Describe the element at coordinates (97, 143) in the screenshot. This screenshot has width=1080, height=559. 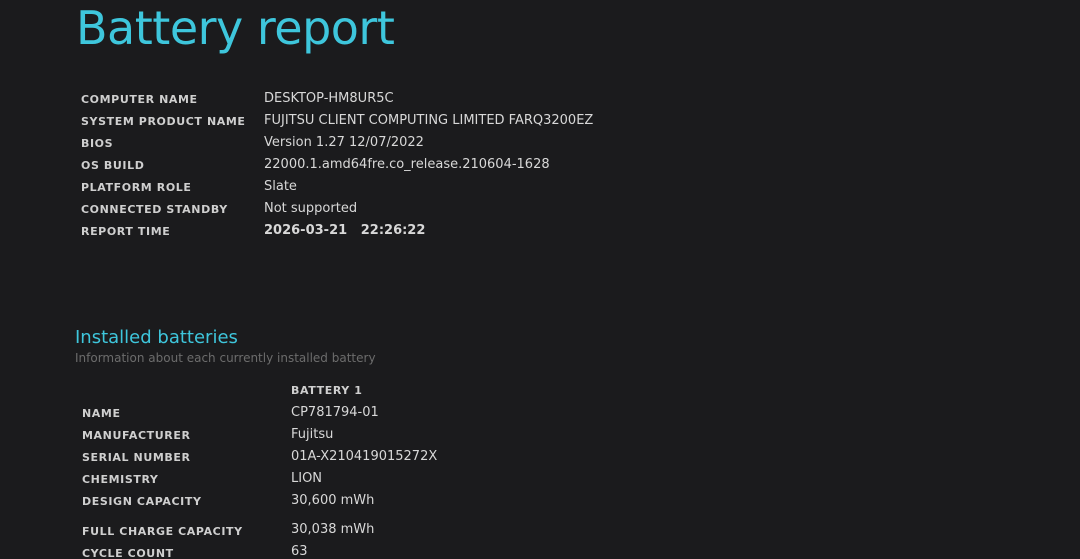
I see `bios-label: BIOS` at that location.